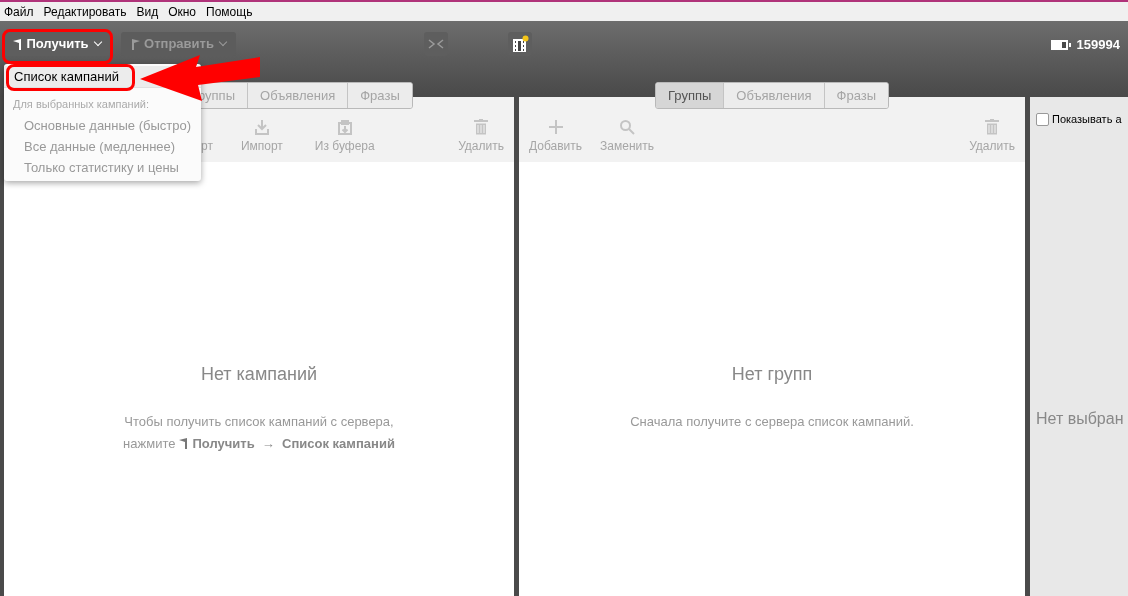  What do you see at coordinates (436, 44) in the screenshot?
I see `collapse-icon` at bounding box center [436, 44].